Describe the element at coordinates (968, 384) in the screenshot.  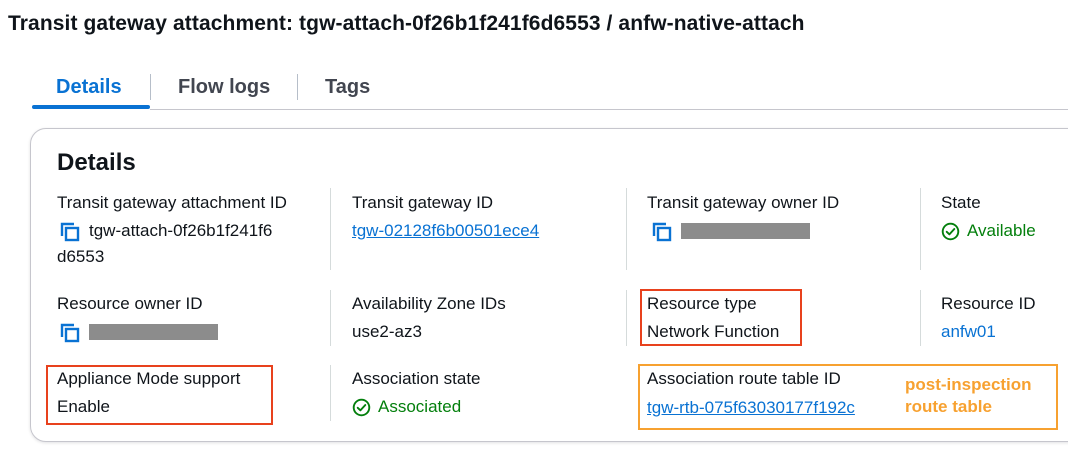
I see `annotation-line1: post-inspection` at that location.